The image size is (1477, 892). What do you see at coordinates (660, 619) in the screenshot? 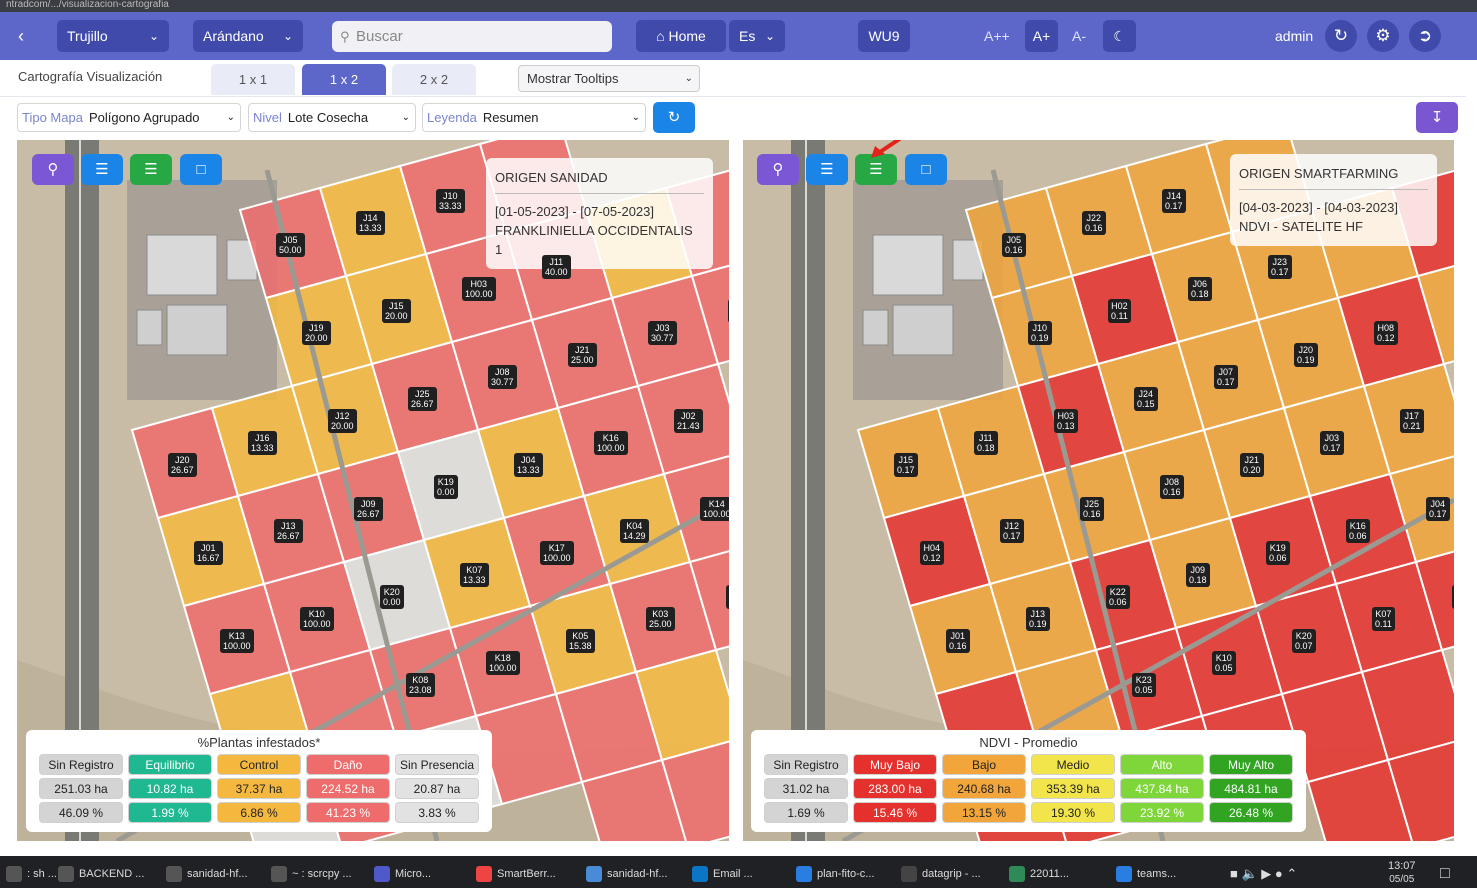
I see `lote-label: K03 25.00` at bounding box center [660, 619].